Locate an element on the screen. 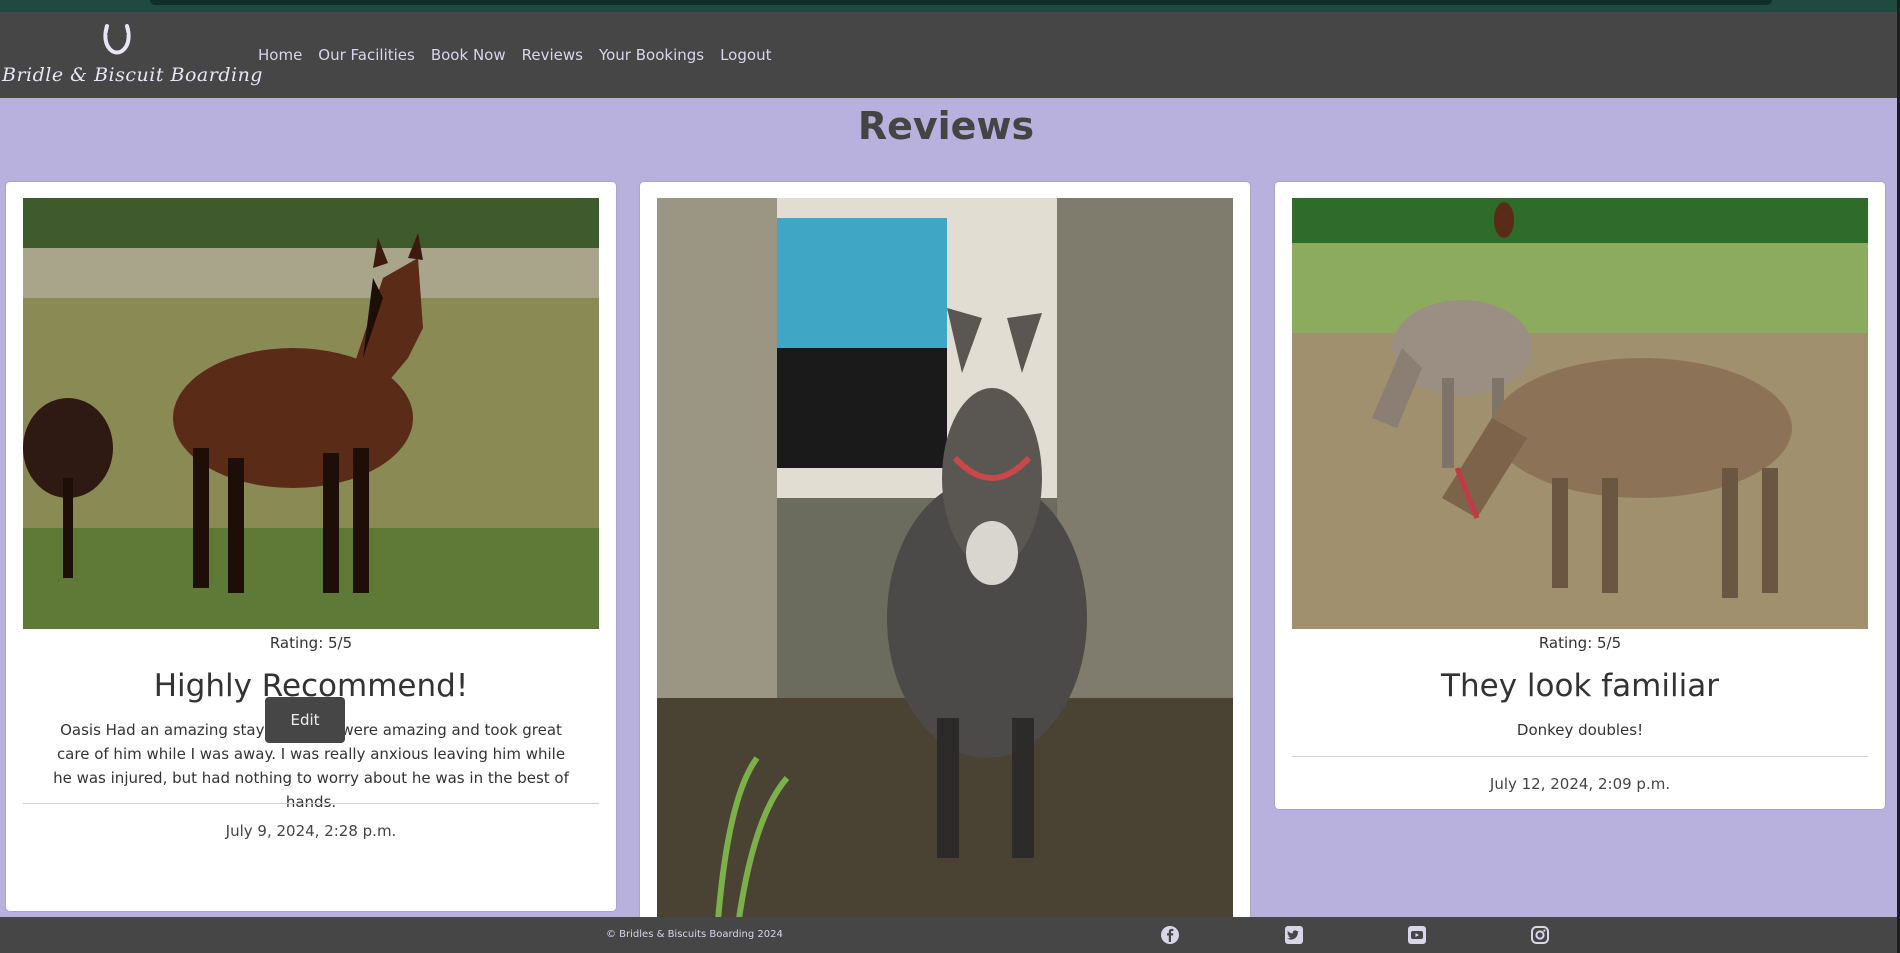 This screenshot has width=1900, height=953. top-strip-bar is located at coordinates (961, 2).